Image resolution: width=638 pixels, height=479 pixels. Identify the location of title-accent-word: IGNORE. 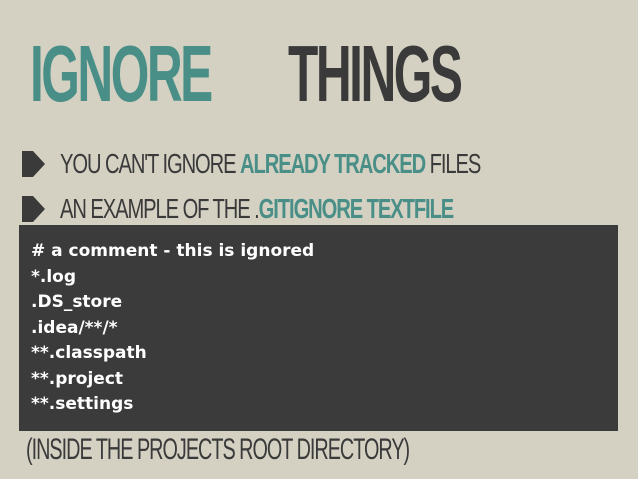
(121, 73).